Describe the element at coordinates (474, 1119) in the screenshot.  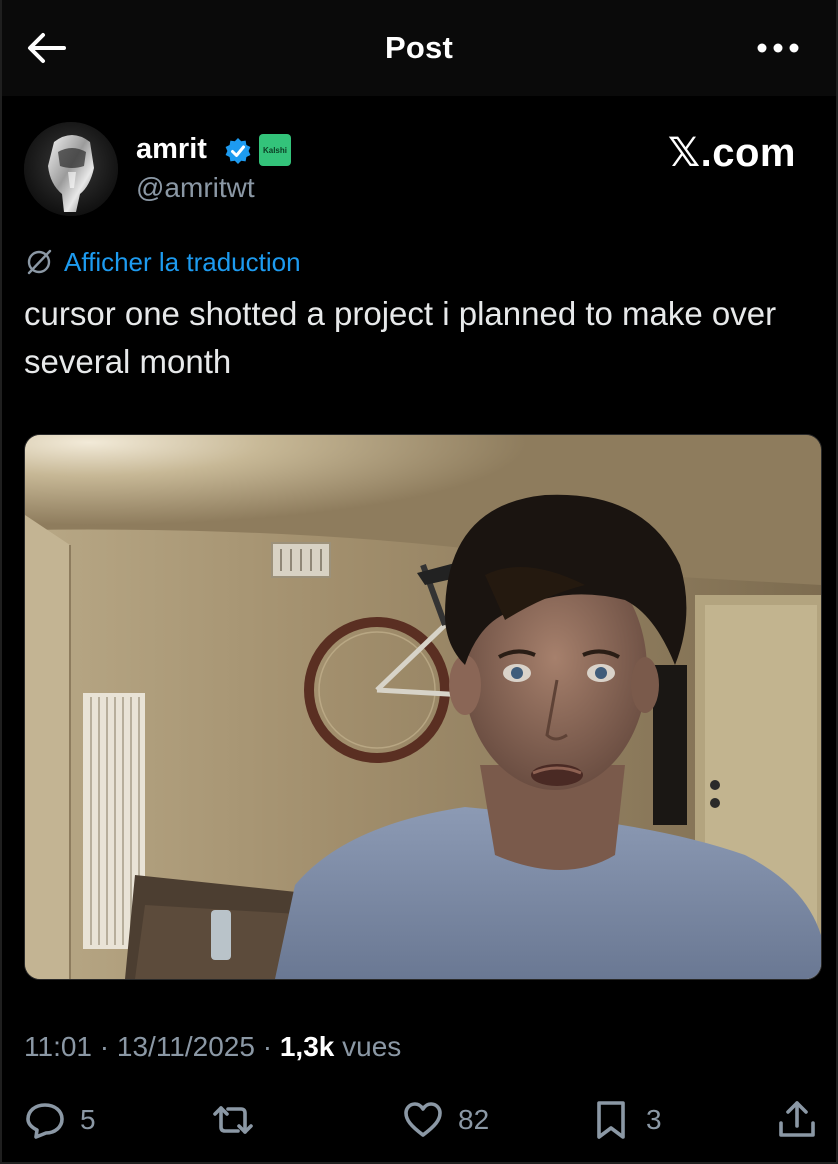
I see `like-count: 82` at that location.